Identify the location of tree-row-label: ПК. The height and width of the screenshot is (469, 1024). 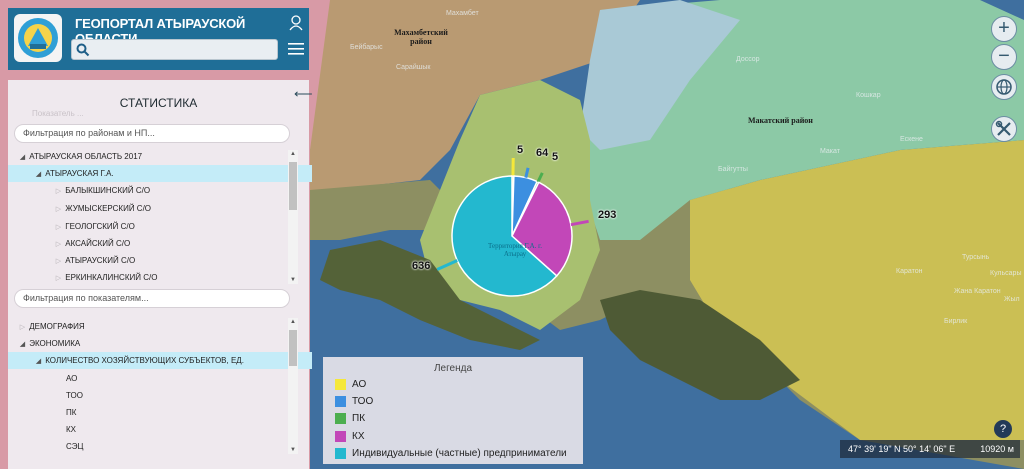
(71, 412).